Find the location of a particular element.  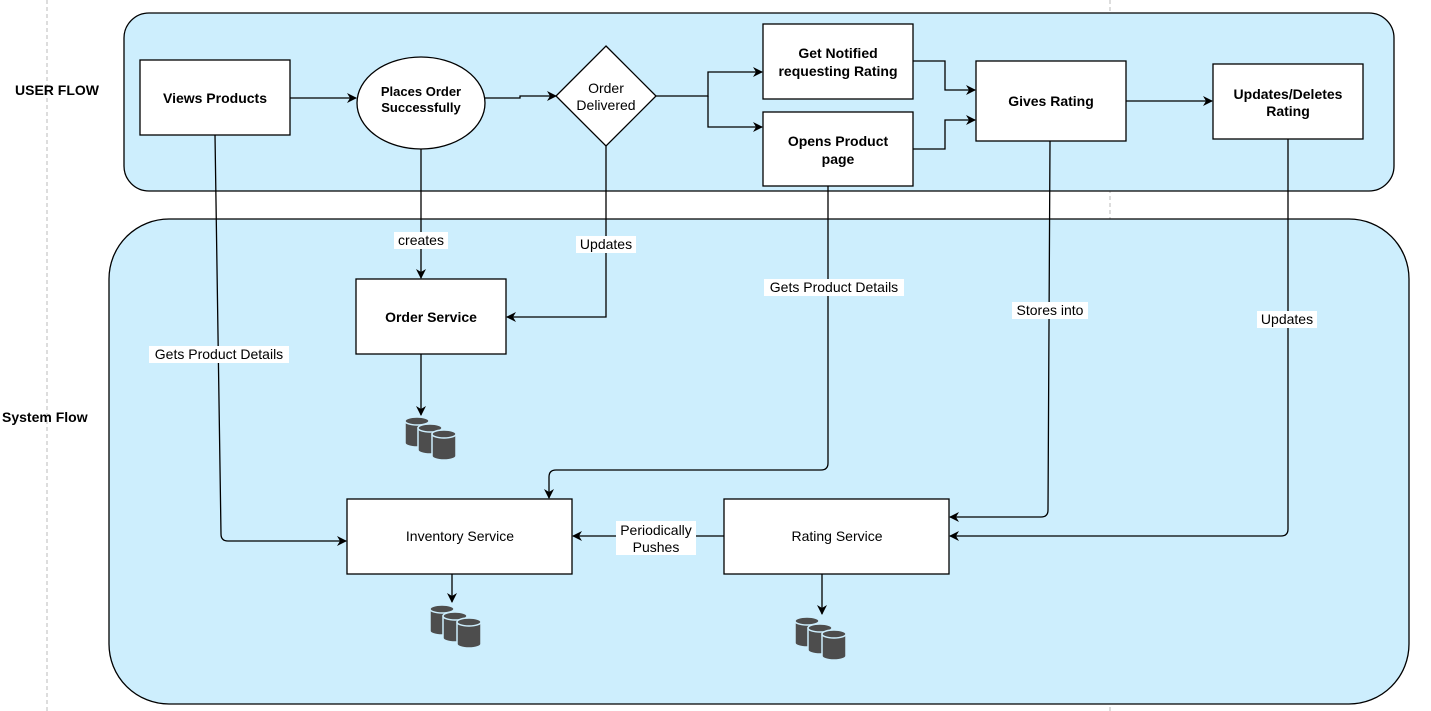

edge-label-updates-order: Updates is located at coordinates (606, 244).